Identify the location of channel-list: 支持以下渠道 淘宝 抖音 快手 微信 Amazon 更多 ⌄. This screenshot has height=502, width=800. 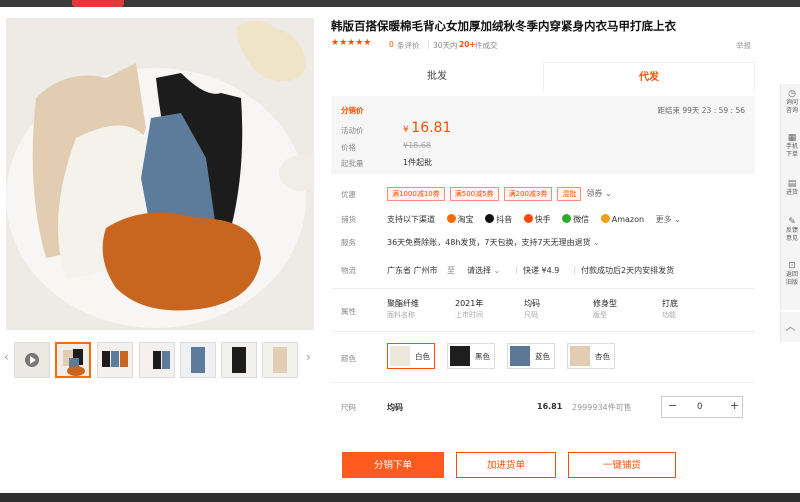
(538, 219).